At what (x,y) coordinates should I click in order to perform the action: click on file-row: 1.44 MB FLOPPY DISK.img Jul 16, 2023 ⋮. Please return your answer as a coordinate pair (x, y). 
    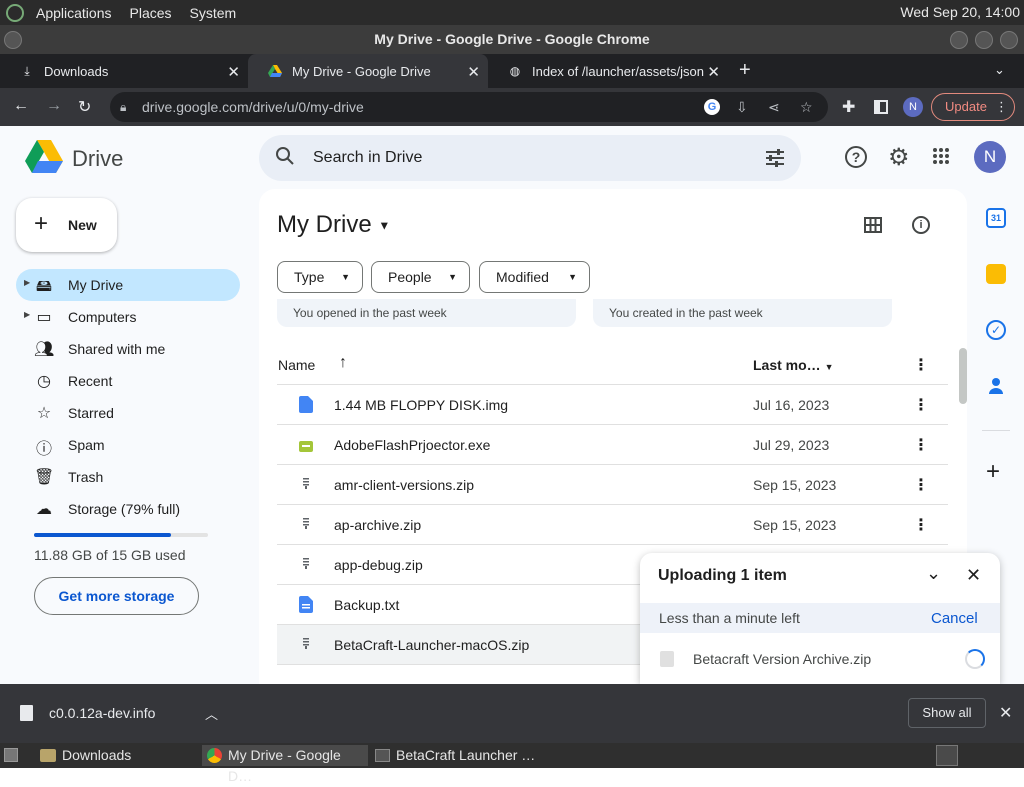
    Looking at the image, I should click on (612, 405).